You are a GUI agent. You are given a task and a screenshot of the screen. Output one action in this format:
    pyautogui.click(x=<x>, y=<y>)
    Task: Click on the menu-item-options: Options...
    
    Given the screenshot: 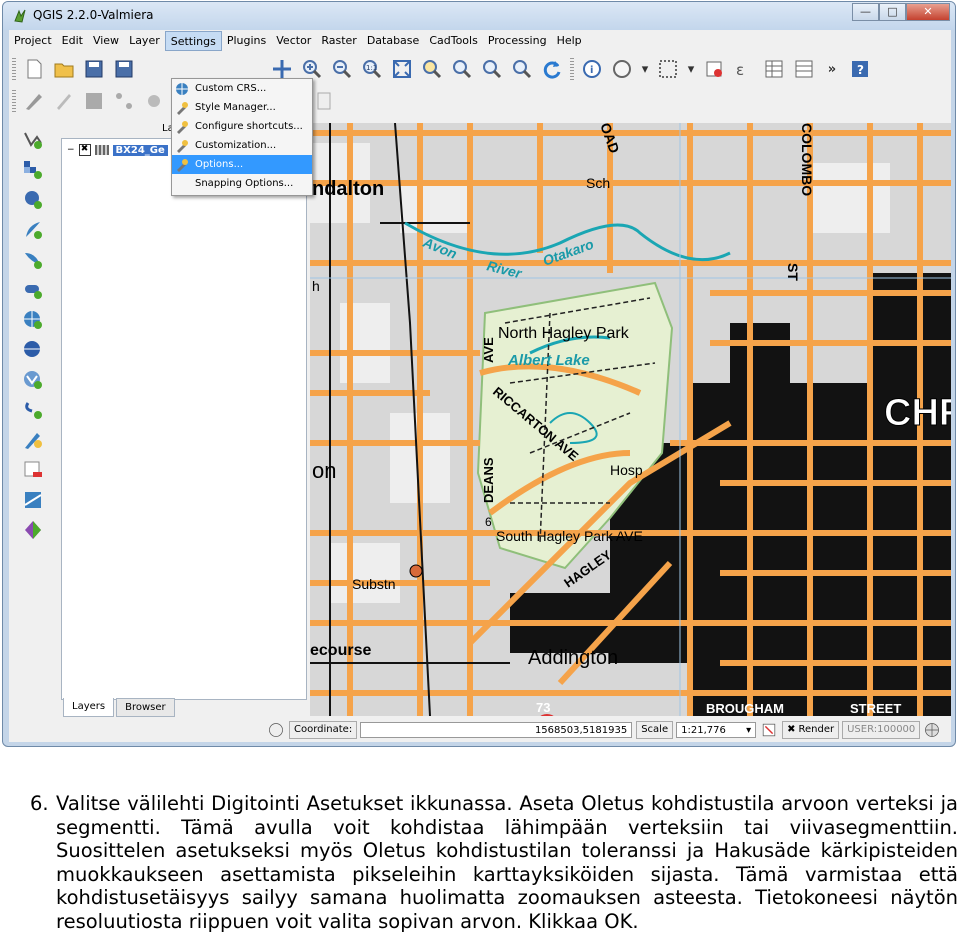 What is the action you would take?
    pyautogui.click(x=242, y=164)
    